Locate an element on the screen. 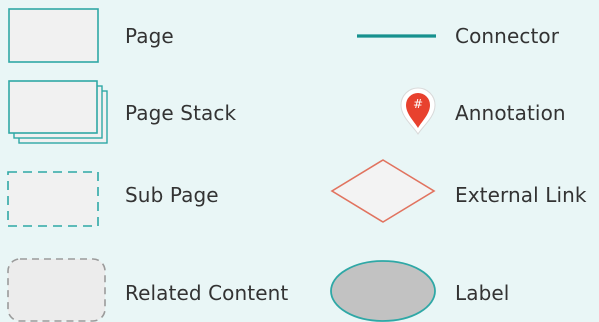 The width and height of the screenshot is (599, 322). page-icon is located at coordinates (54, 36).